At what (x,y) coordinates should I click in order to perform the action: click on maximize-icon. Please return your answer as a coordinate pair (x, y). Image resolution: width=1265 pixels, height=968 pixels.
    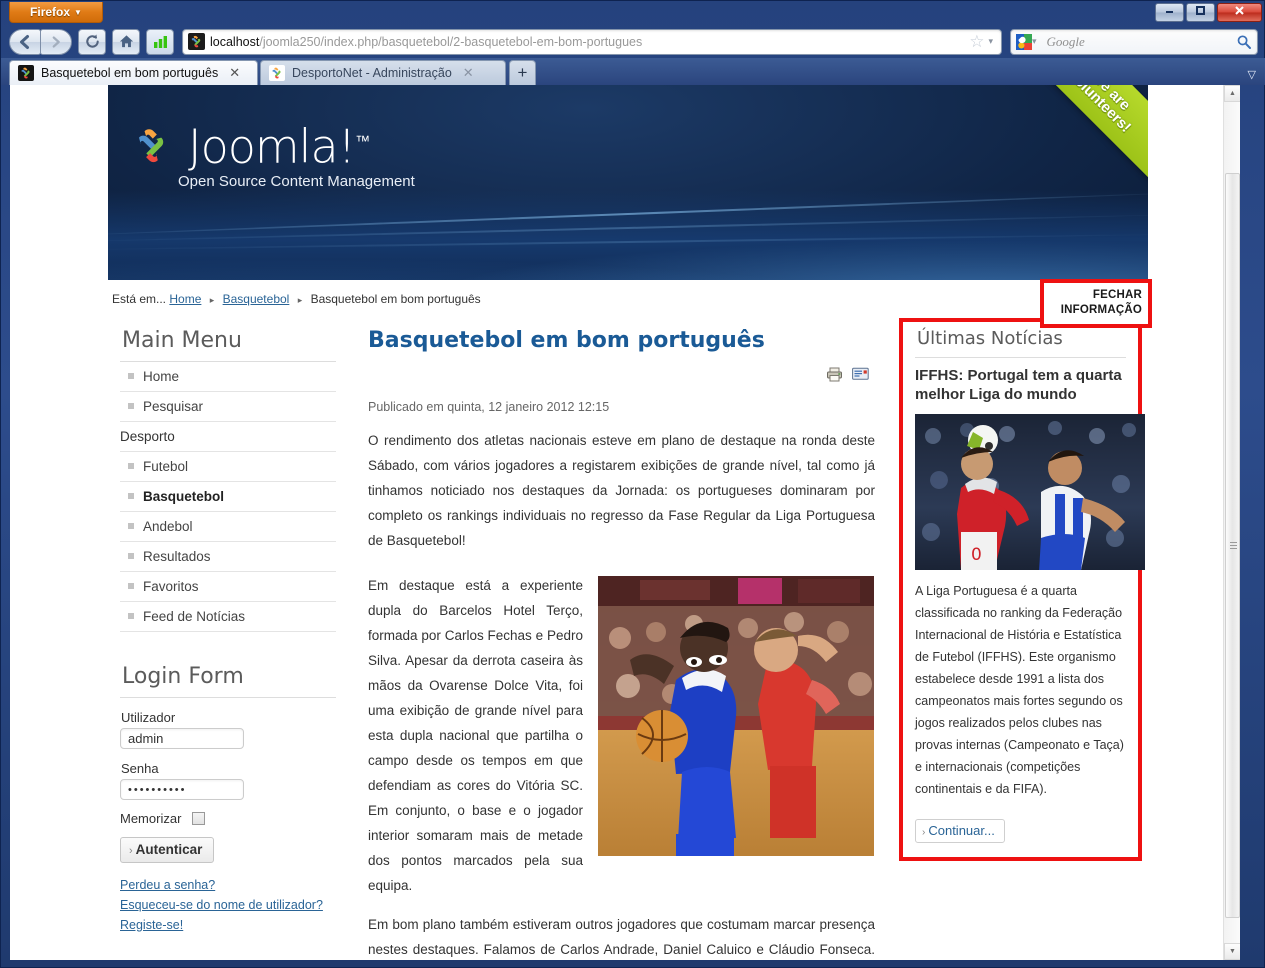
    Looking at the image, I should click on (1200, 10).